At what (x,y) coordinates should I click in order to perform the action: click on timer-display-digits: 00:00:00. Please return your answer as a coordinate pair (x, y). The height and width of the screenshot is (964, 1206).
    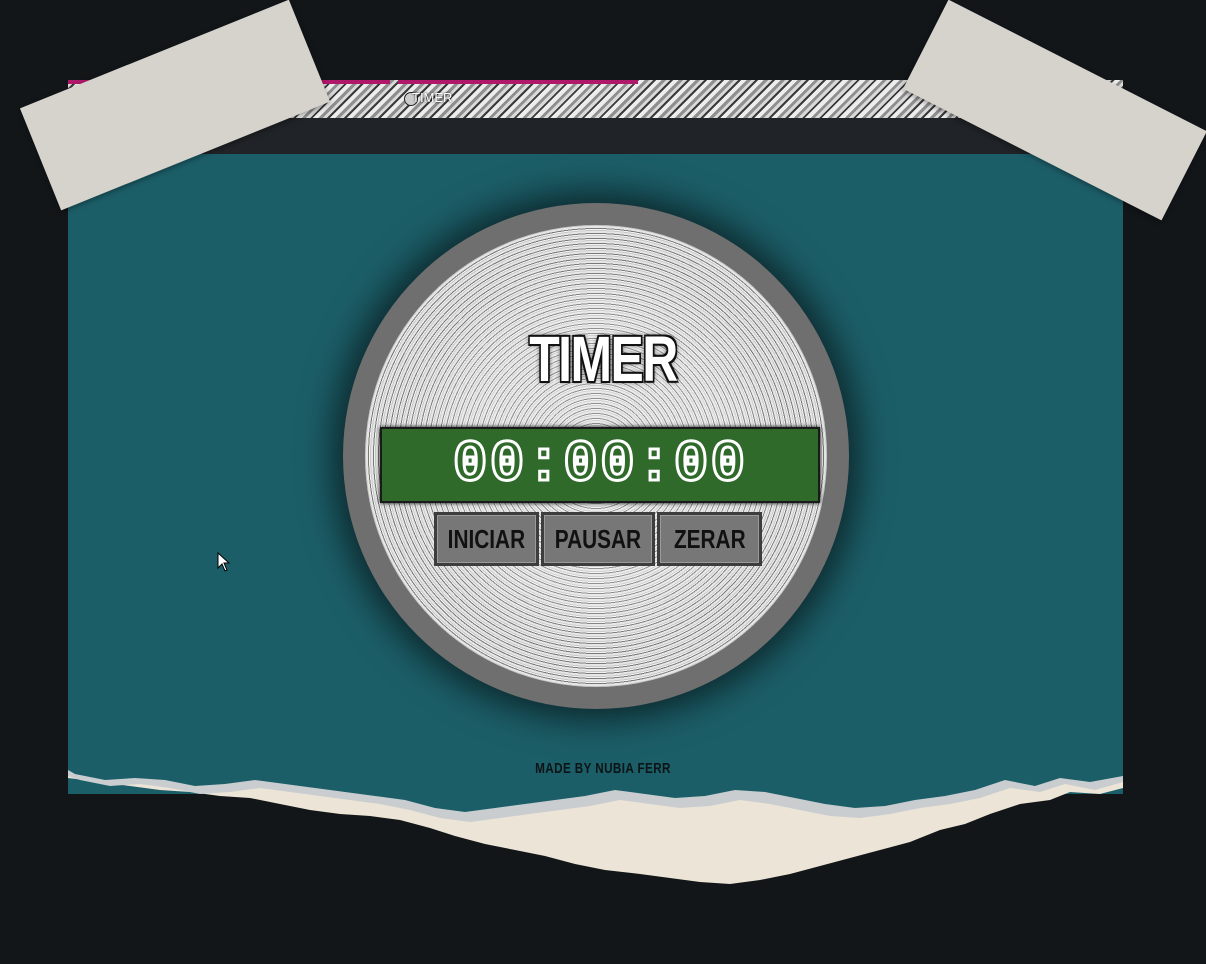
    Looking at the image, I should click on (599, 465).